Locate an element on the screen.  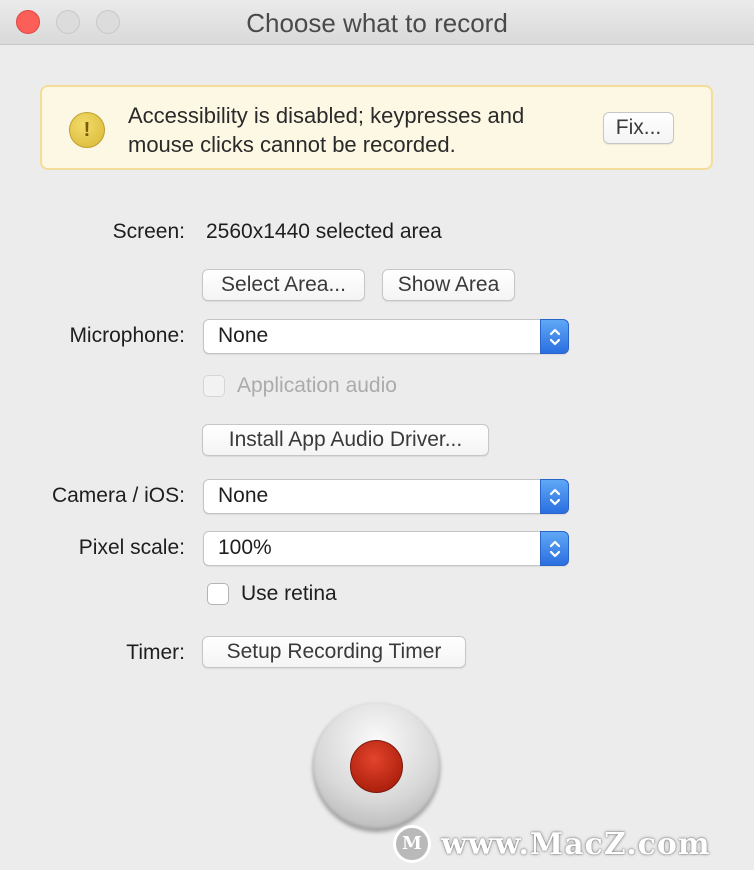
pixel-scale-select: 100% is located at coordinates (386, 548).